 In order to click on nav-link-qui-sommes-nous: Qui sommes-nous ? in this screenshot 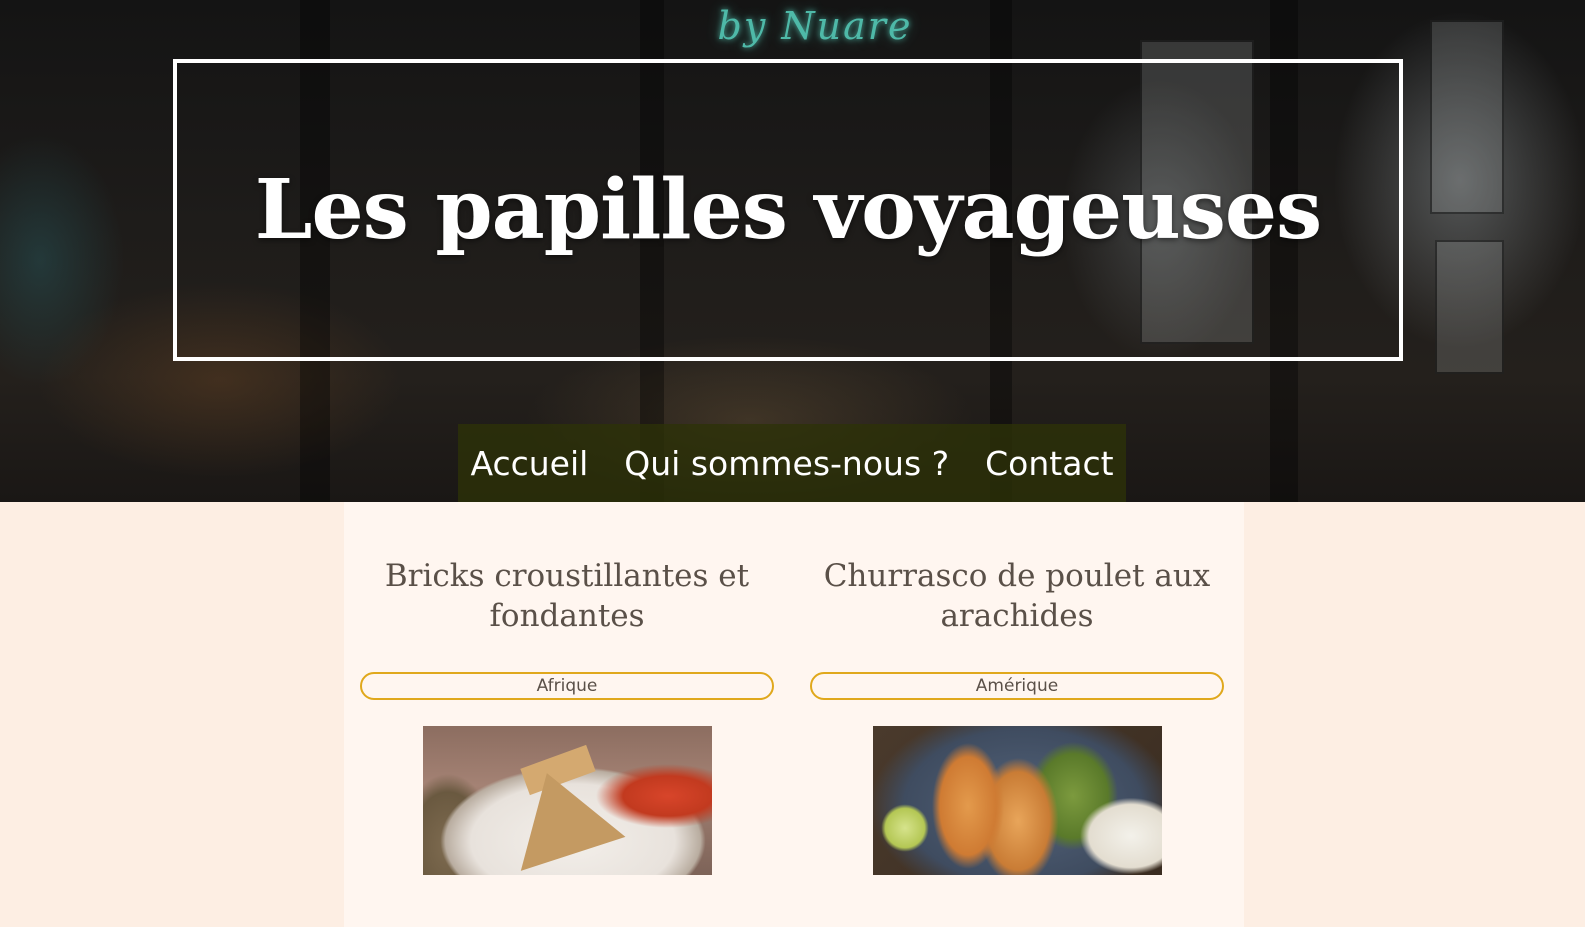, I will do `click(786, 463)`.